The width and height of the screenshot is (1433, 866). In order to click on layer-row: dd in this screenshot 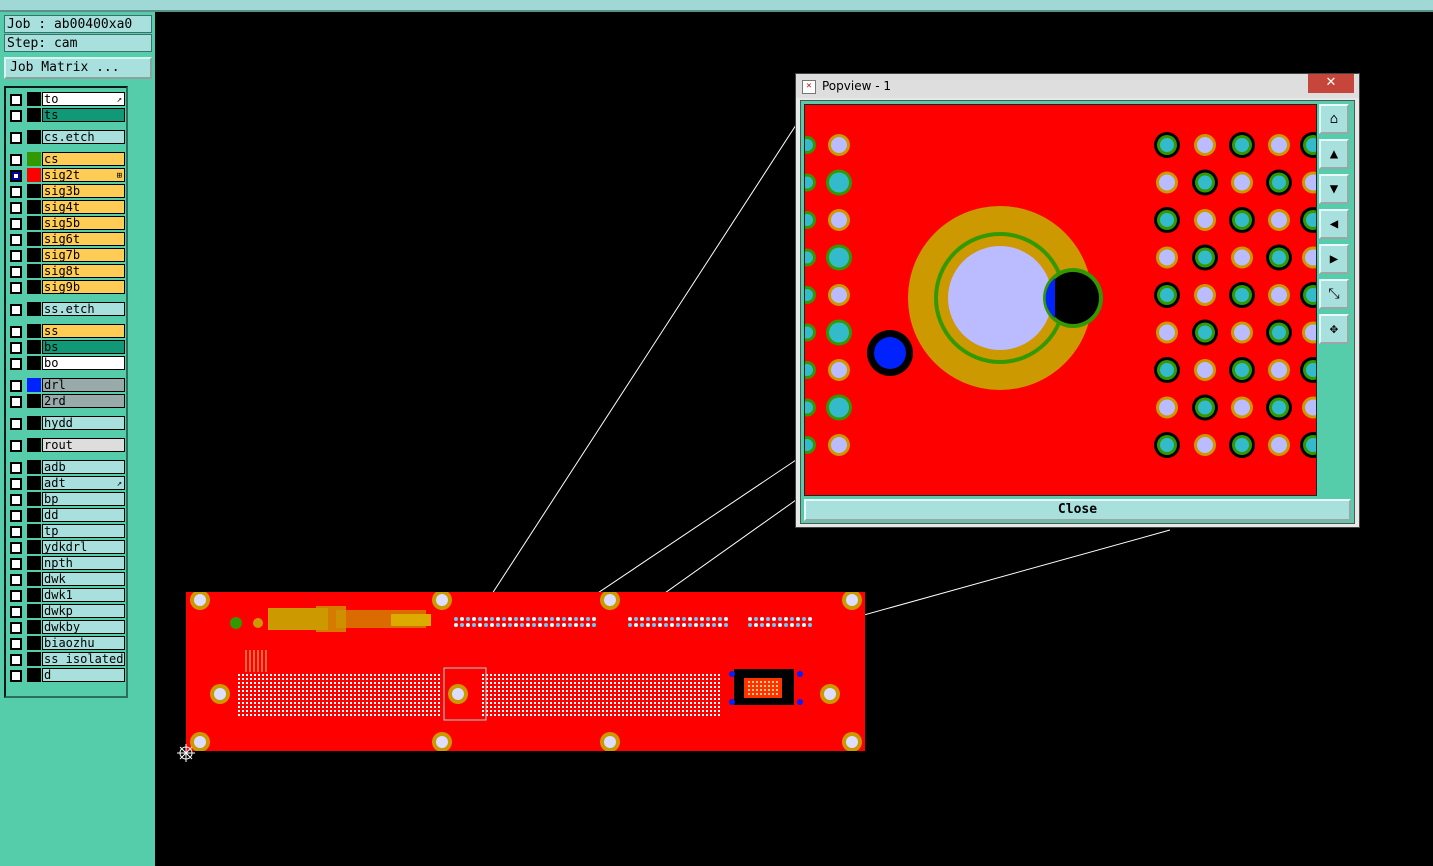, I will do `click(66, 515)`.